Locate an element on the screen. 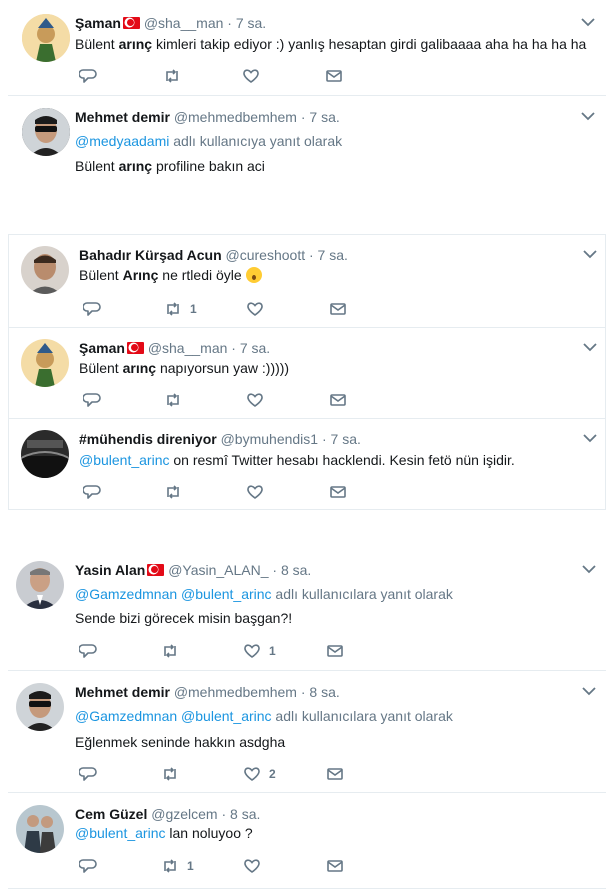 The height and width of the screenshot is (892, 610). author-handle: @gzelcem is located at coordinates (184, 814).